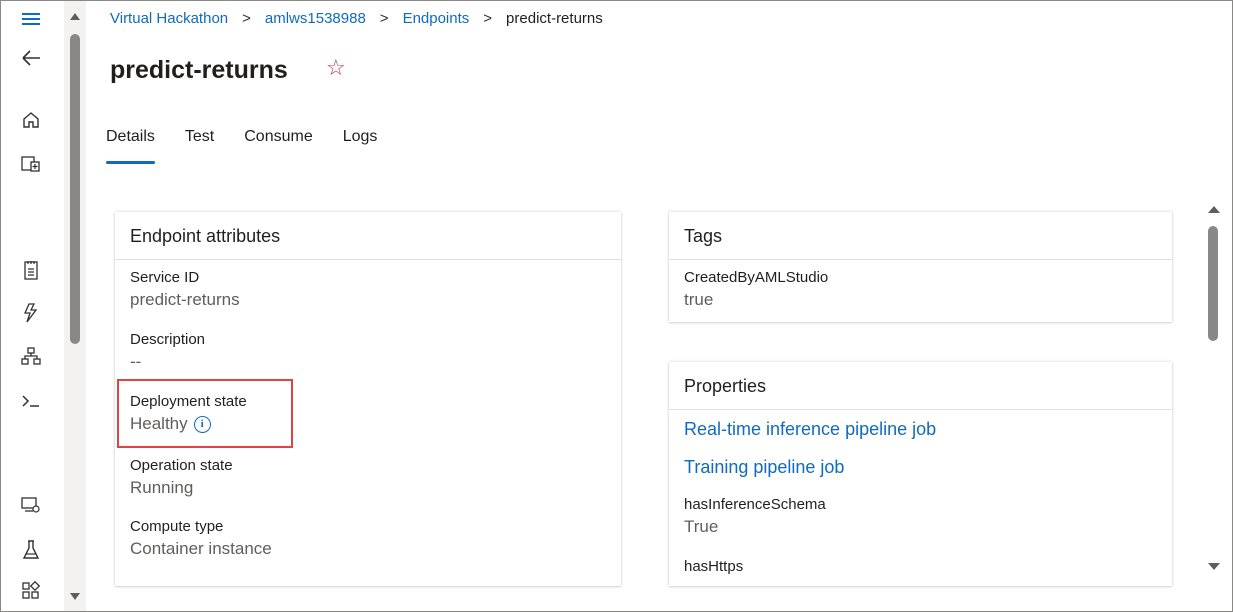  What do you see at coordinates (554, 18) in the screenshot?
I see `breadcrumb-current: predict-returns` at bounding box center [554, 18].